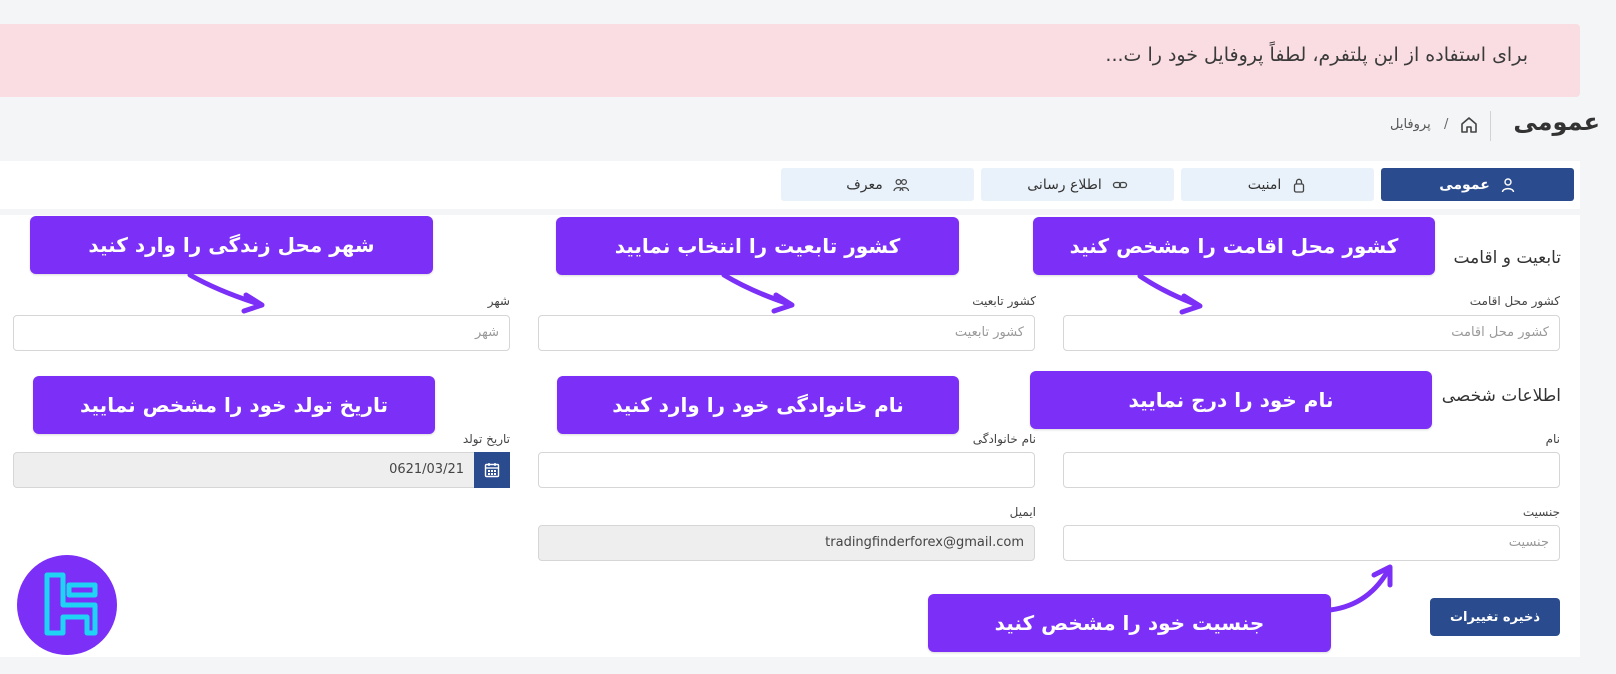 Image resolution: width=1616 pixels, height=674 pixels. What do you see at coordinates (71, 604) in the screenshot?
I see `logo-mark-icon` at bounding box center [71, 604].